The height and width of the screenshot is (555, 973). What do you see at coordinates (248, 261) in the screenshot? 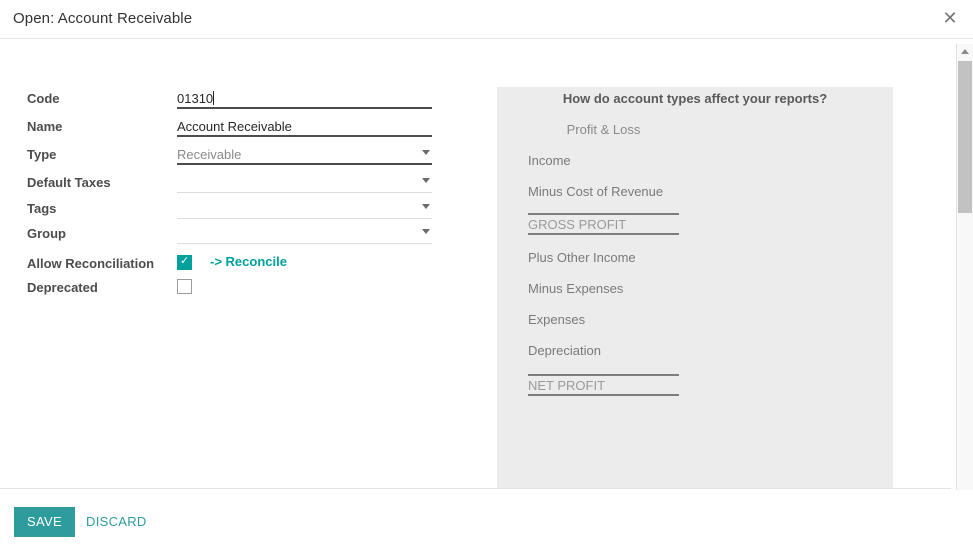
I see `reconcile-link: -> Reconcile` at bounding box center [248, 261].